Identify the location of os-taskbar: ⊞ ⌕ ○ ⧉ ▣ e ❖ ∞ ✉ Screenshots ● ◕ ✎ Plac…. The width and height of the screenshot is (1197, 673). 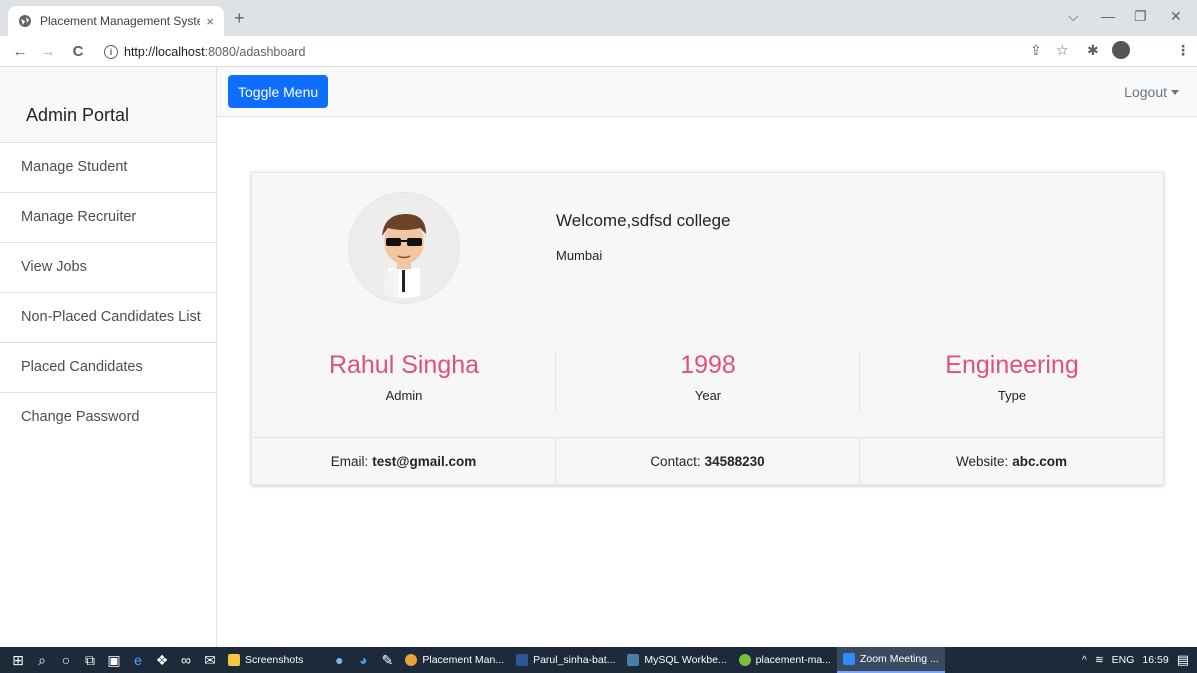
(598, 660).